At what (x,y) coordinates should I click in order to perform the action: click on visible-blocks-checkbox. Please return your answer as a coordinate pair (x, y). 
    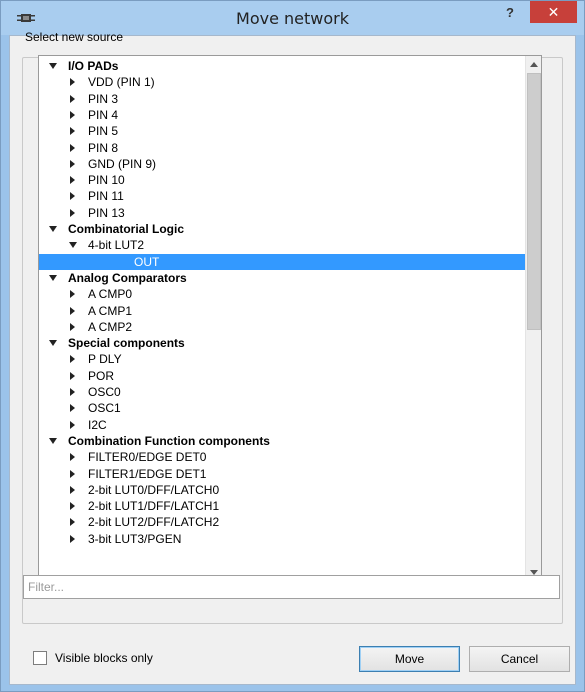
    Looking at the image, I should click on (40, 658).